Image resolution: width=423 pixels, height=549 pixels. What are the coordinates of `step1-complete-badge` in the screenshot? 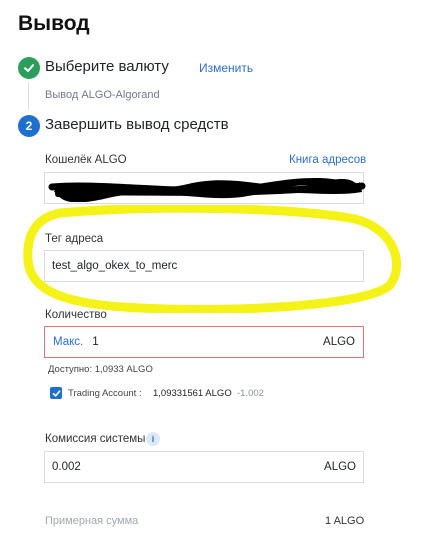 It's located at (29, 68).